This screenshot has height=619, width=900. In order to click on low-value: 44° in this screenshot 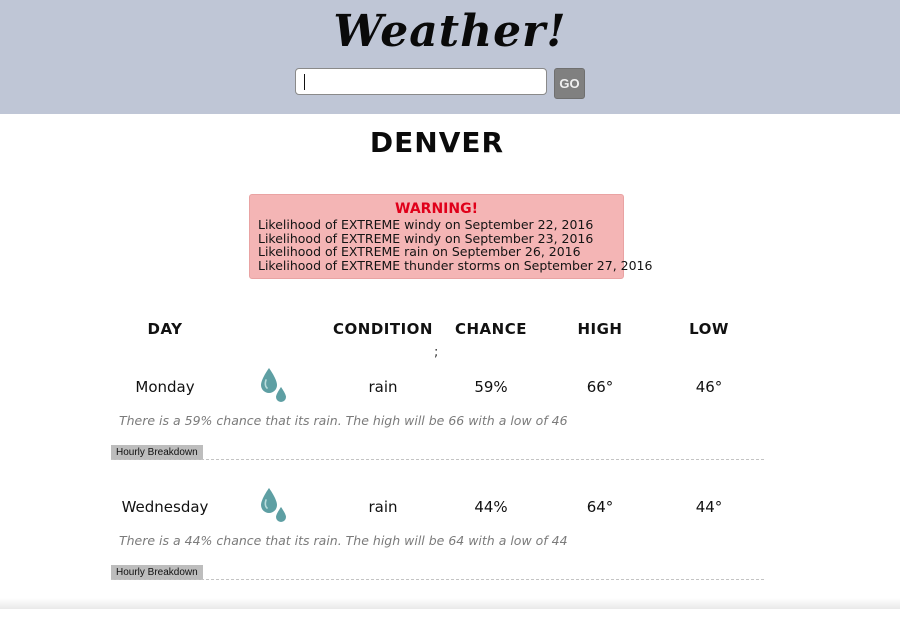, I will do `click(709, 507)`.